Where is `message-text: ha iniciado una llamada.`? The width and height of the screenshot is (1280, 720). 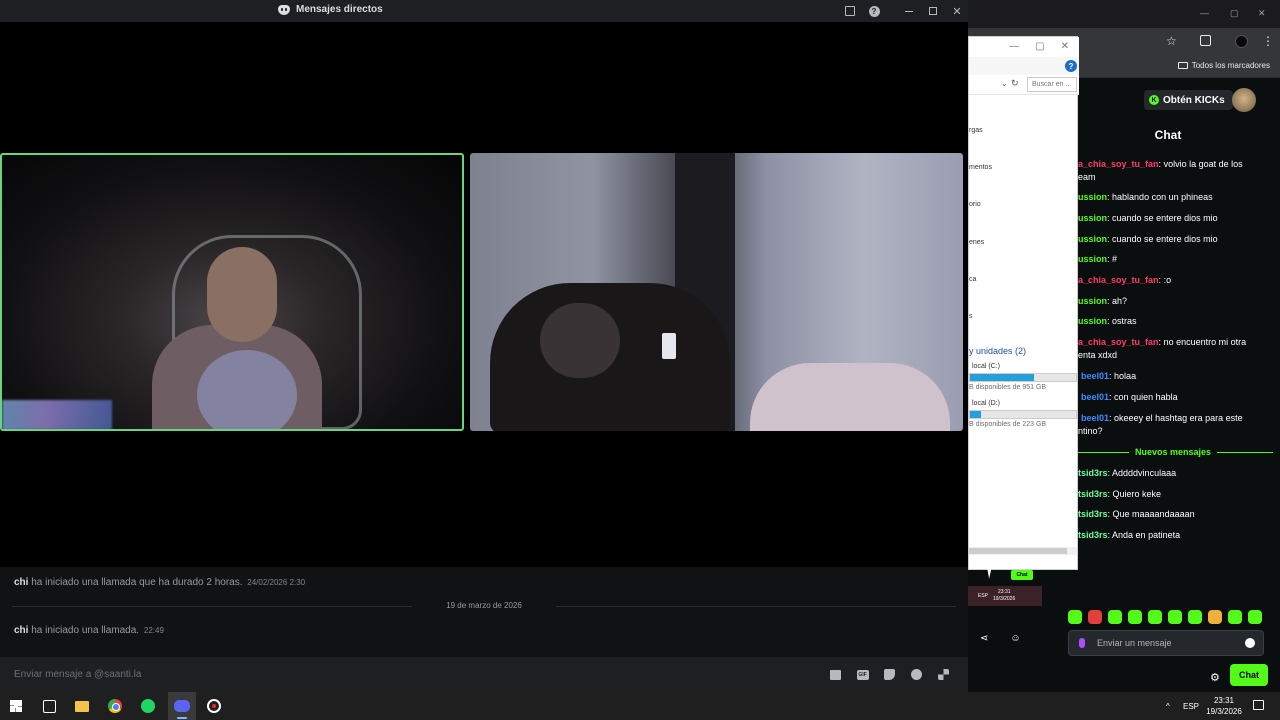 message-text: ha iniciado una llamada. is located at coordinates (85, 630).